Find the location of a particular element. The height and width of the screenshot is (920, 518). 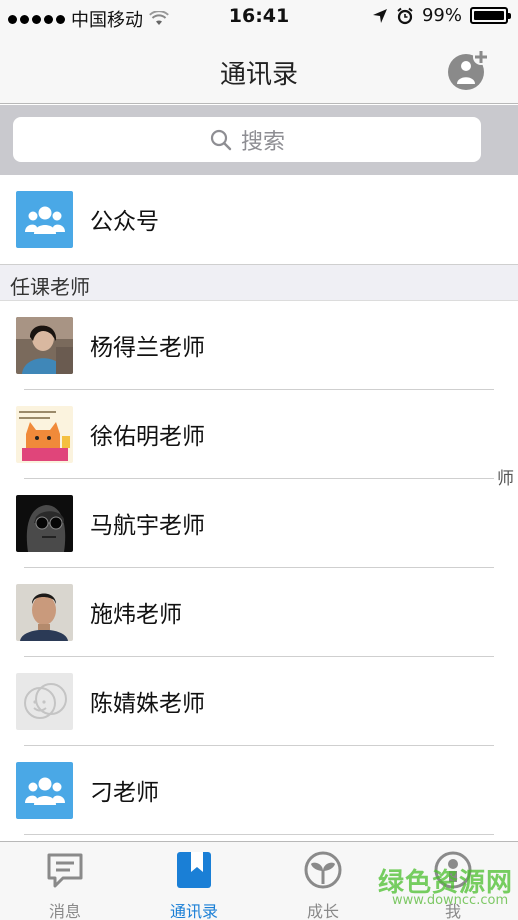

teacher-name: 刁老师 is located at coordinates (124, 793).